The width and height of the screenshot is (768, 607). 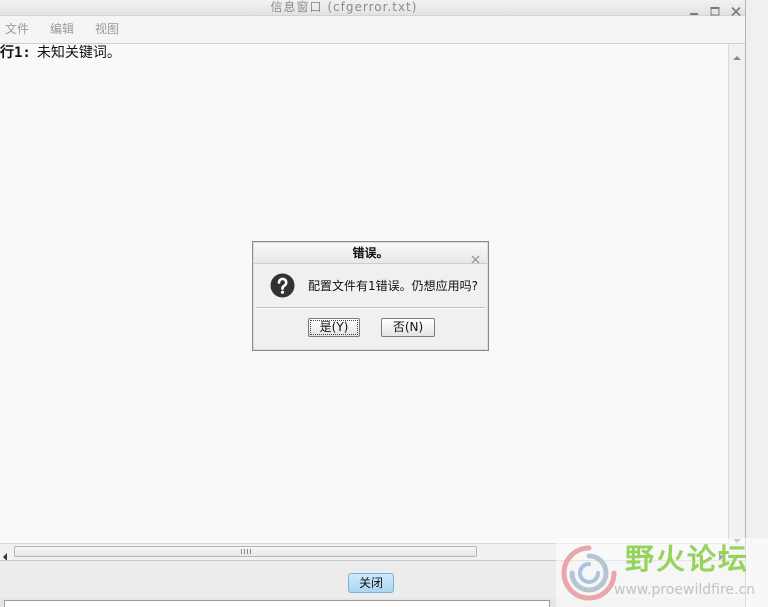 What do you see at coordinates (475, 256) in the screenshot?
I see `dialog-close-icon` at bounding box center [475, 256].